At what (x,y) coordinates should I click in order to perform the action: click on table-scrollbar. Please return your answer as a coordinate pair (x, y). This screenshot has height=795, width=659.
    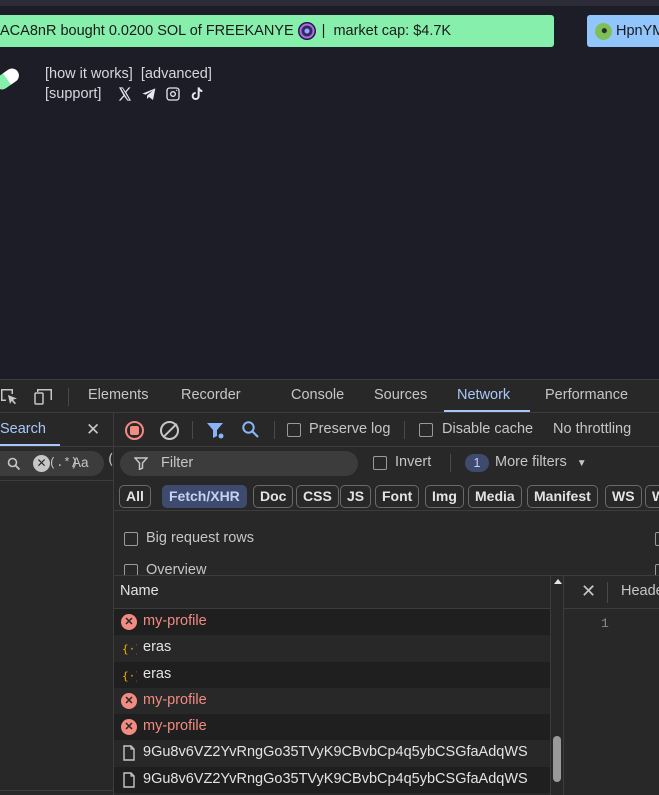
    Looking at the image, I should click on (556, 685).